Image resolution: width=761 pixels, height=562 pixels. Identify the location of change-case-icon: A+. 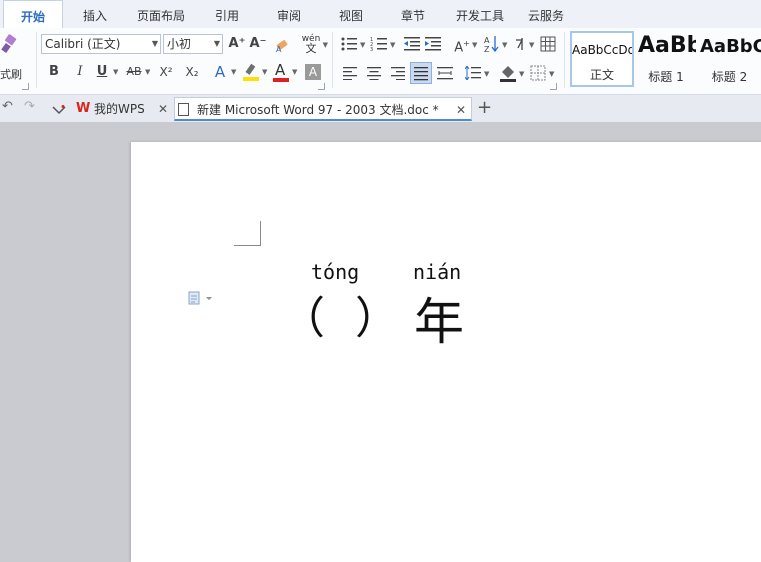
(462, 44).